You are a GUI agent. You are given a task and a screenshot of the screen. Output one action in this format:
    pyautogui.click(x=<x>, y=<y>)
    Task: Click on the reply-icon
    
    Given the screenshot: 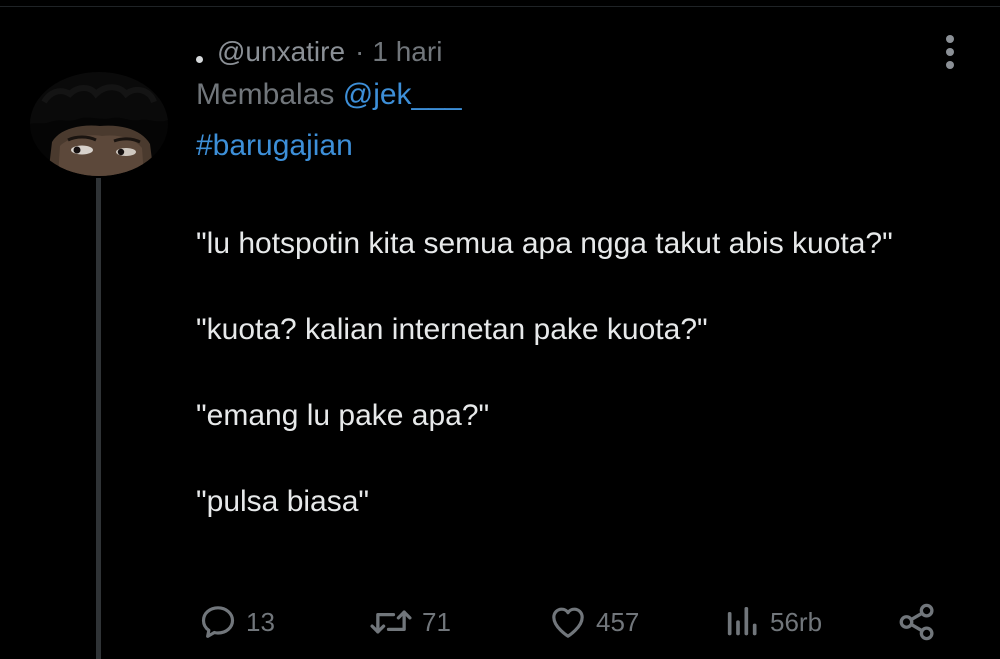 What is the action you would take?
    pyautogui.click(x=218, y=622)
    